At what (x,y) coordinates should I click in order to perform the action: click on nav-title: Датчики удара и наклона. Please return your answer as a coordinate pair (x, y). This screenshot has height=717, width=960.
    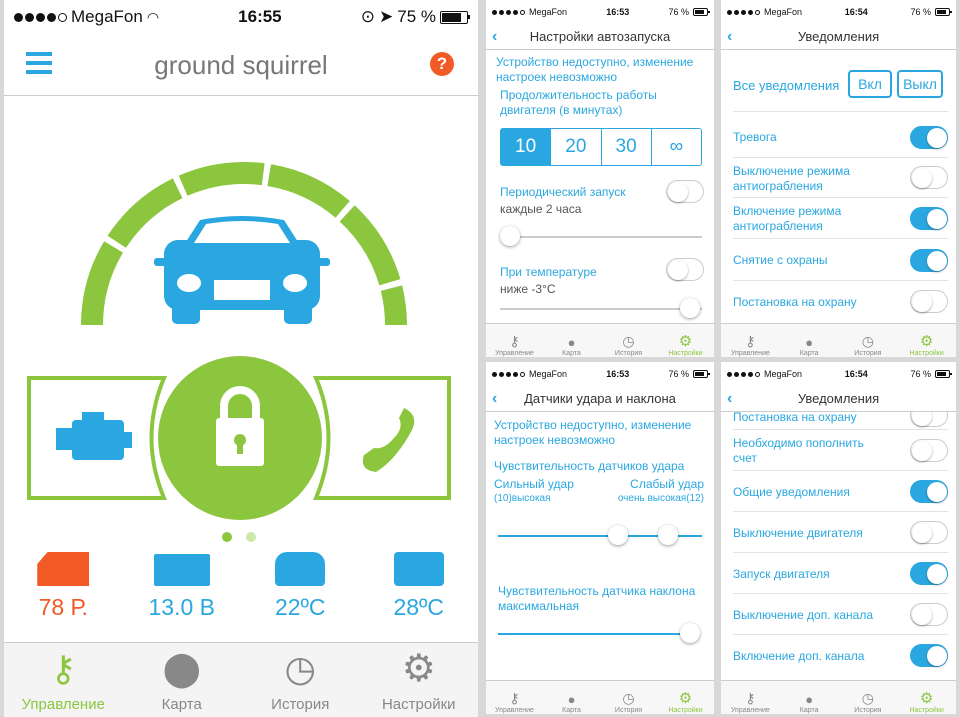
    Looking at the image, I should click on (600, 398).